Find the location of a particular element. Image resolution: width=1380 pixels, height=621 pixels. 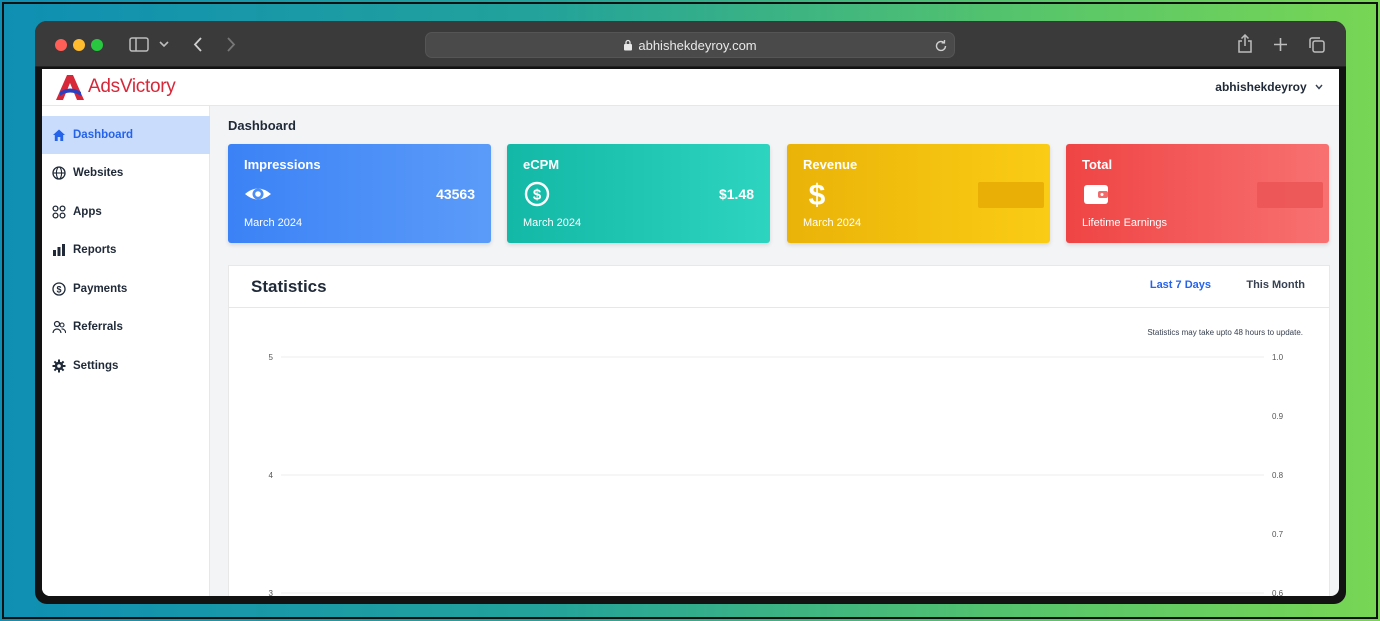

revenue-card: Revenue $ March 2024 is located at coordinates (918, 193).